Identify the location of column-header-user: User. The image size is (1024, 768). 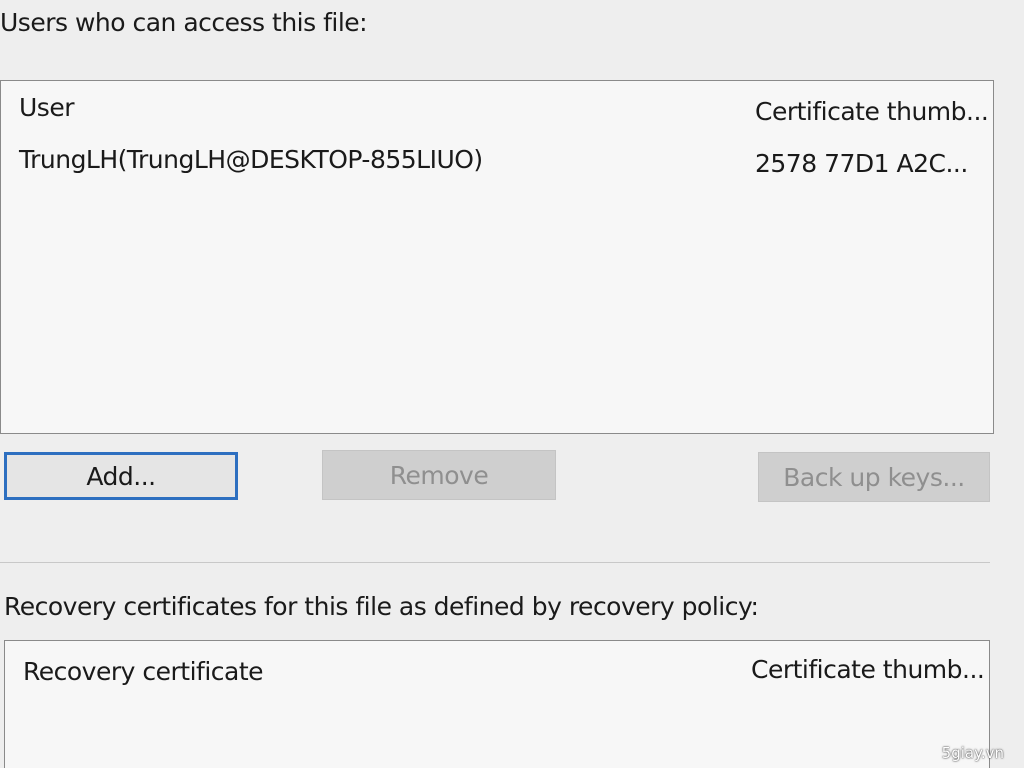
(46, 107).